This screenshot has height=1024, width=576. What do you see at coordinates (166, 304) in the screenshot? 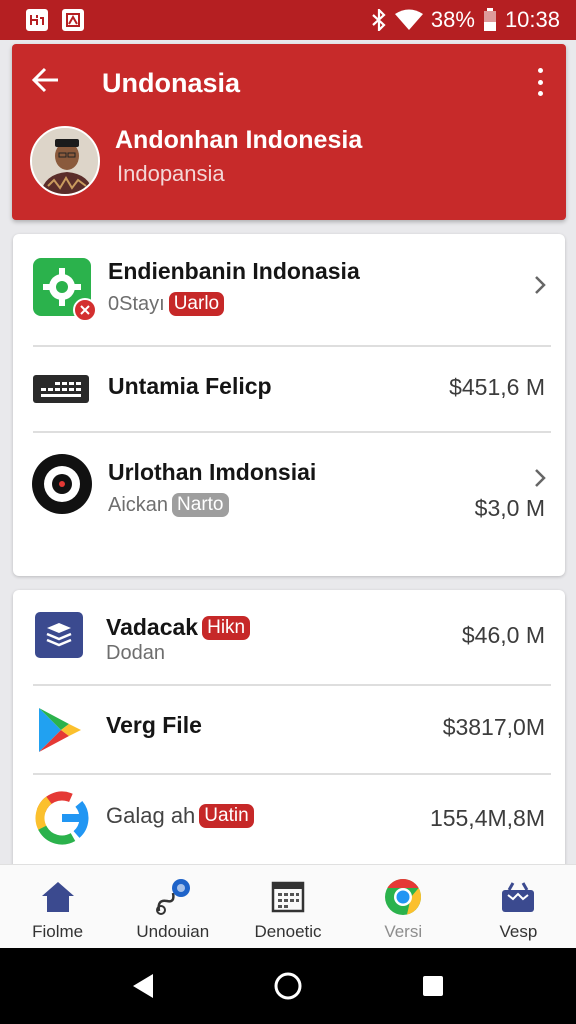
I see `item-subtitle: 0Stayı Uarlo` at bounding box center [166, 304].